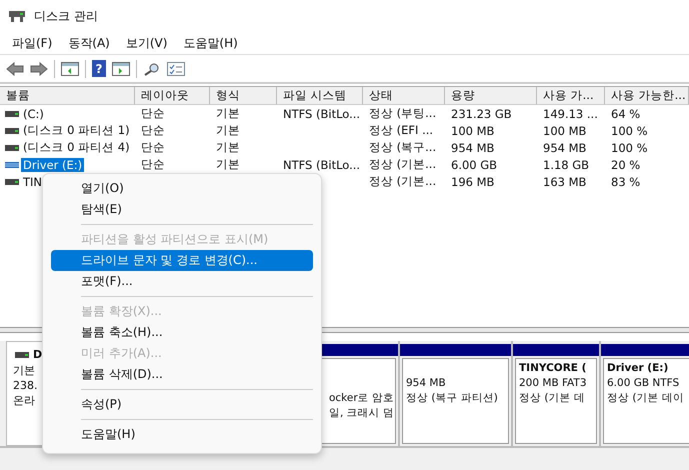 Image resolution: width=689 pixels, height=470 pixels. I want to click on menu-item: 보기(V), so click(147, 43).